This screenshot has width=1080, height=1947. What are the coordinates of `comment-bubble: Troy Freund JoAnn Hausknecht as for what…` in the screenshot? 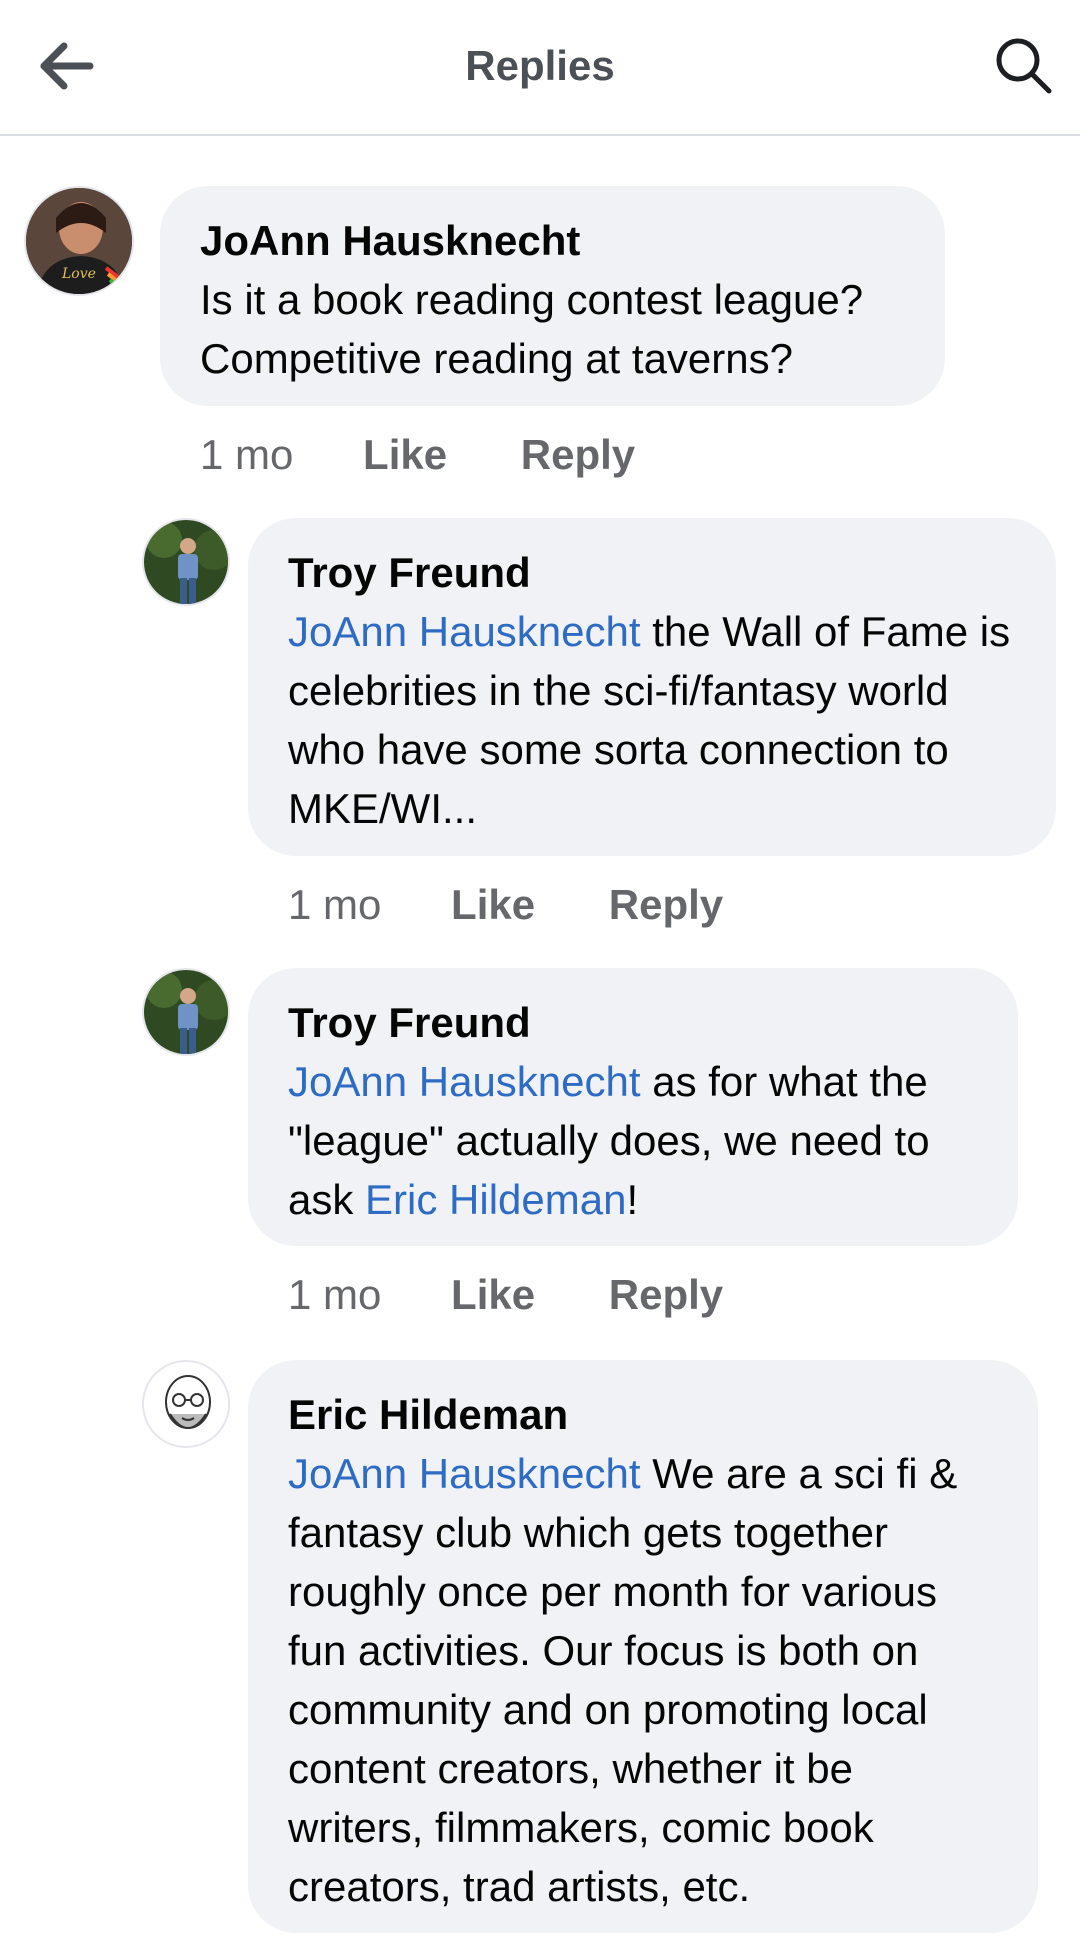 It's located at (633, 1107).